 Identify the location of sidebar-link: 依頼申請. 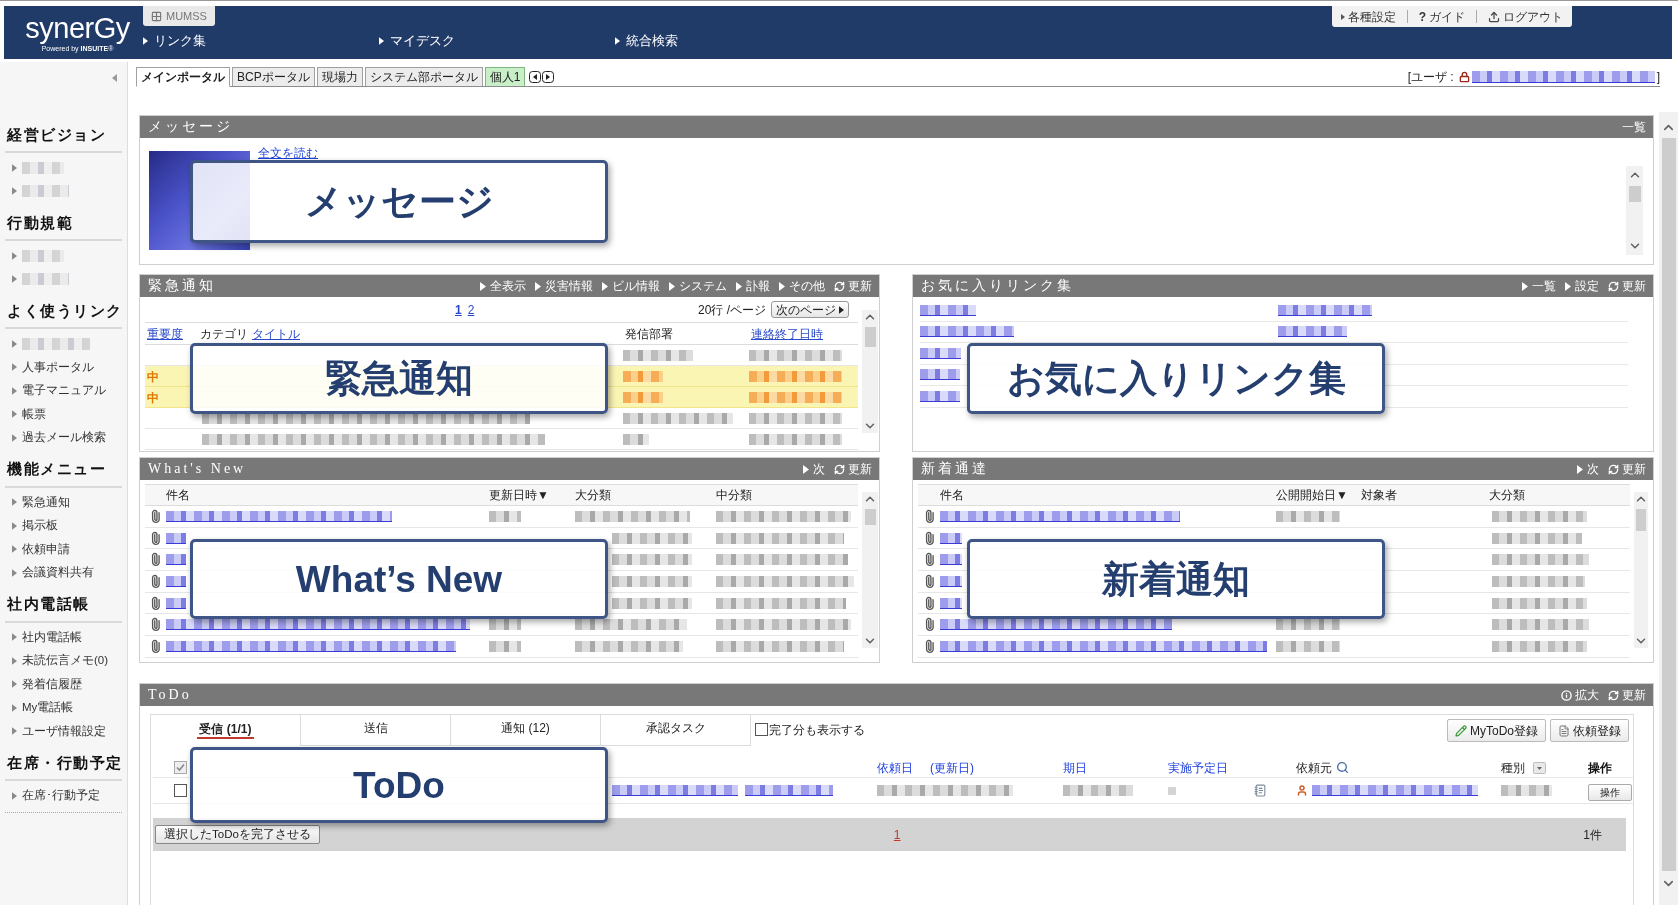
(41, 549).